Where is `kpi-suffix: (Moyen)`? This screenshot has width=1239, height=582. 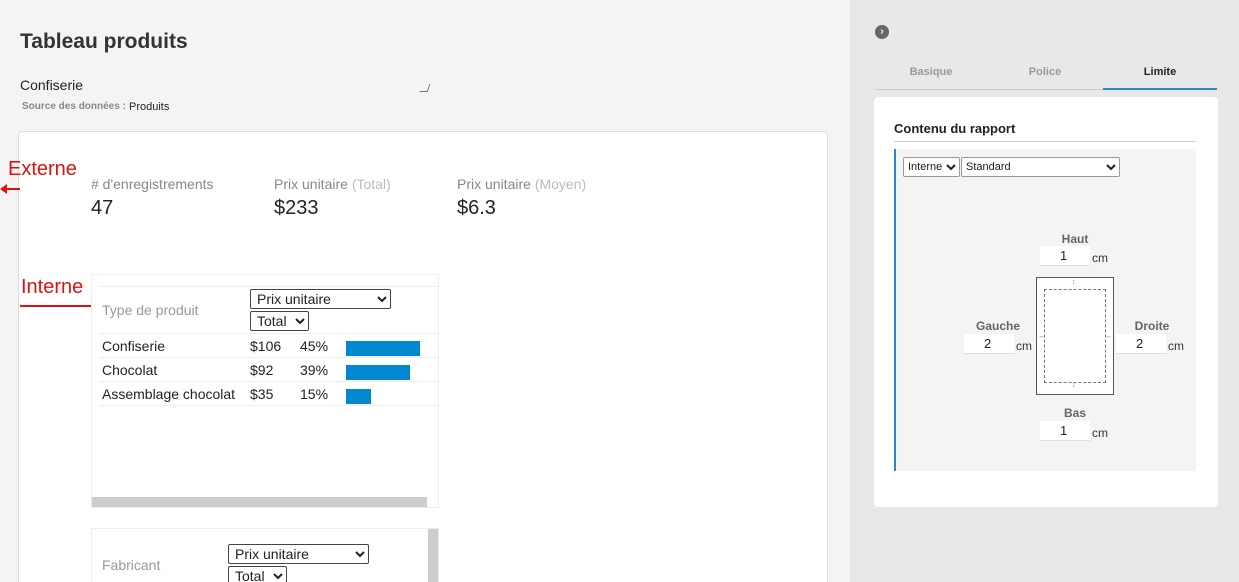 kpi-suffix: (Moyen) is located at coordinates (560, 184).